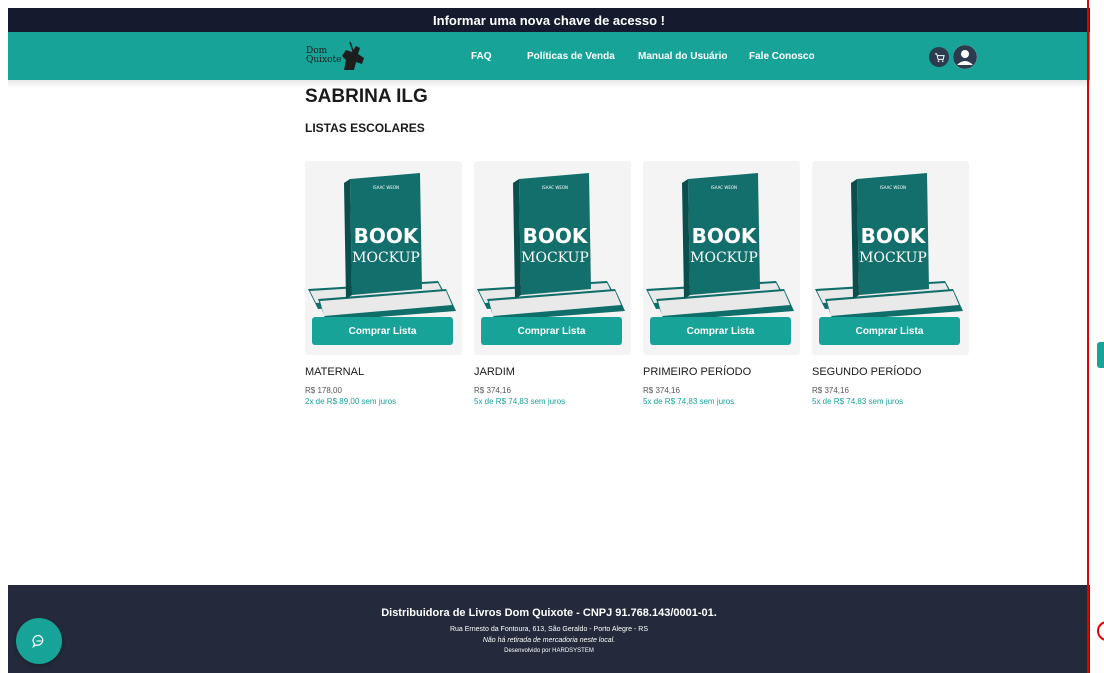 This screenshot has width=1104, height=673. Describe the element at coordinates (351, 401) in the screenshot. I see `product-installments: 2x de R$ 89,00 sem juros` at that location.